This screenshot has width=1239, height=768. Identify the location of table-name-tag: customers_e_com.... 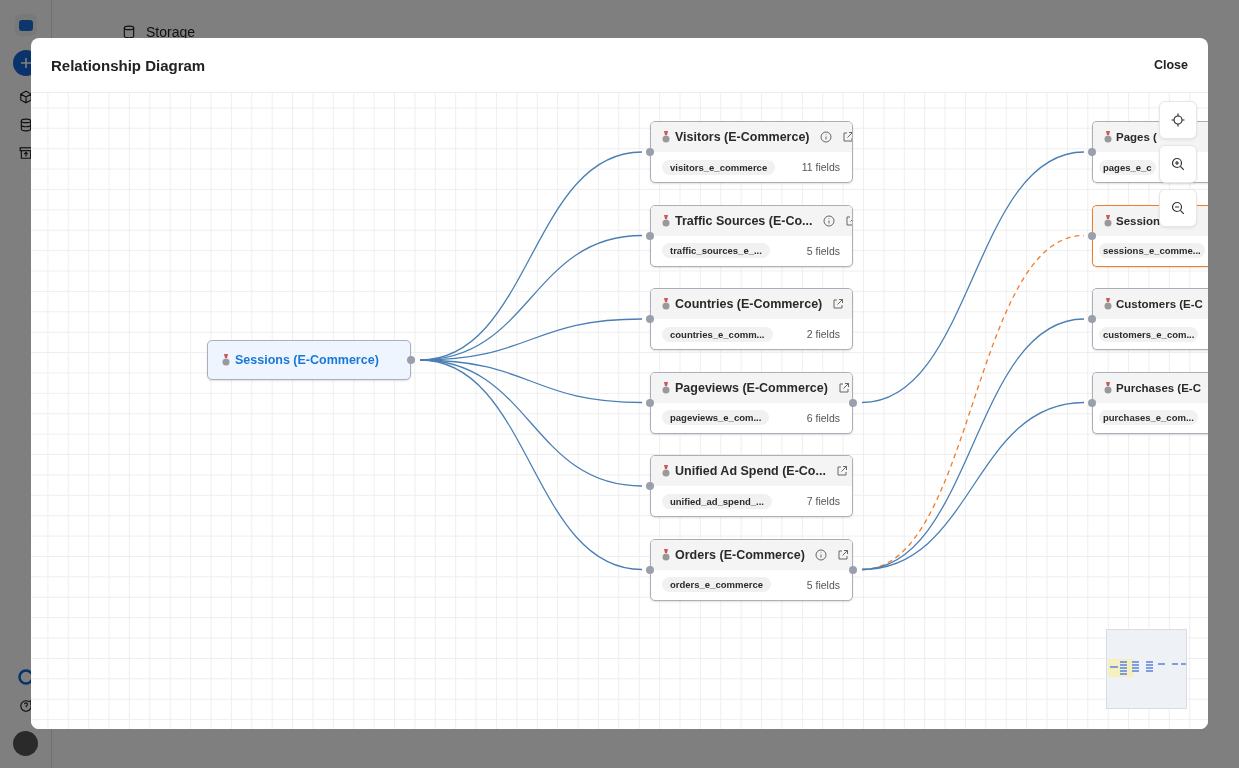
(1149, 334).